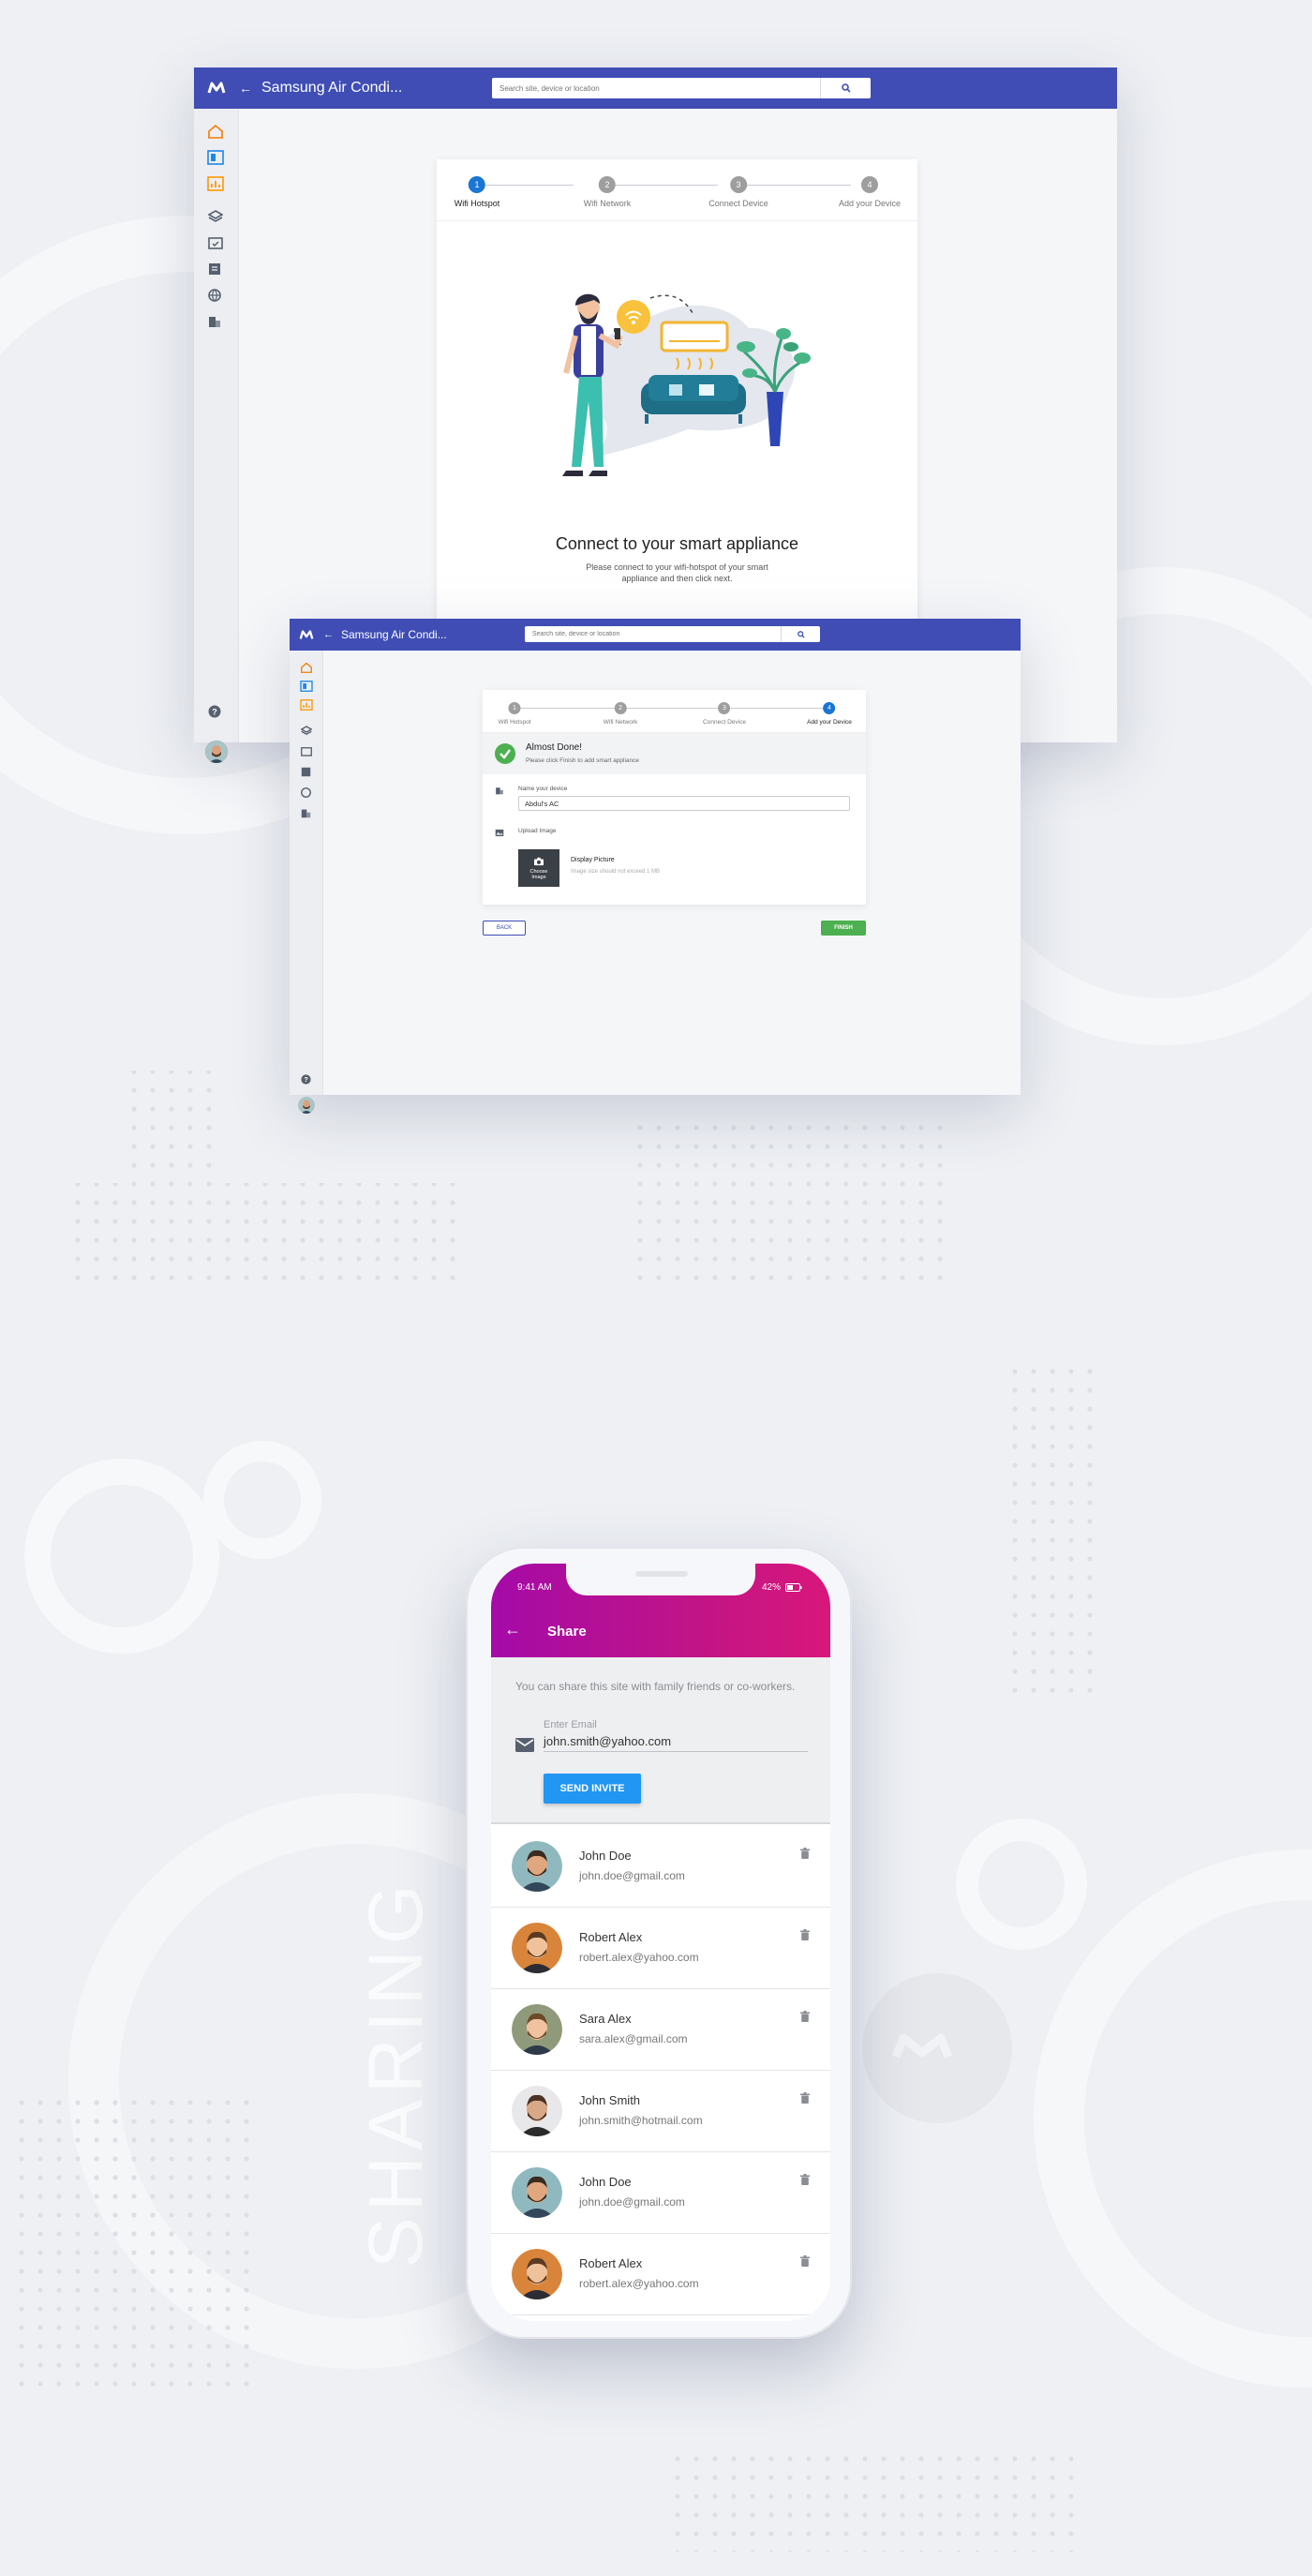 The image size is (1312, 2576). Describe the element at coordinates (616, 872) in the screenshot. I see `image-size-hint: Image size should not exceed 1 MB` at that location.